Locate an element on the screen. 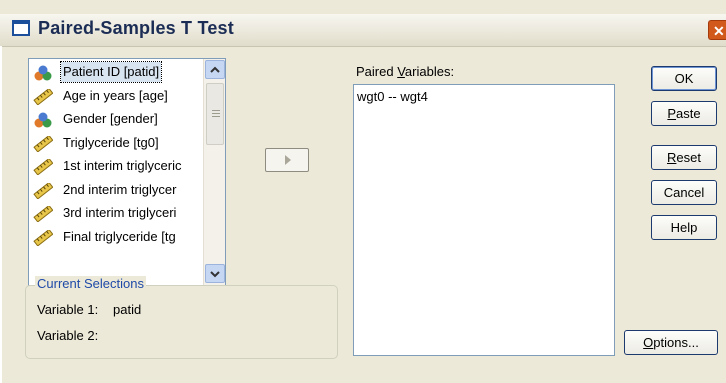 The image size is (726, 383). variable-label: Triglyceride [tg0] is located at coordinates (111, 142).